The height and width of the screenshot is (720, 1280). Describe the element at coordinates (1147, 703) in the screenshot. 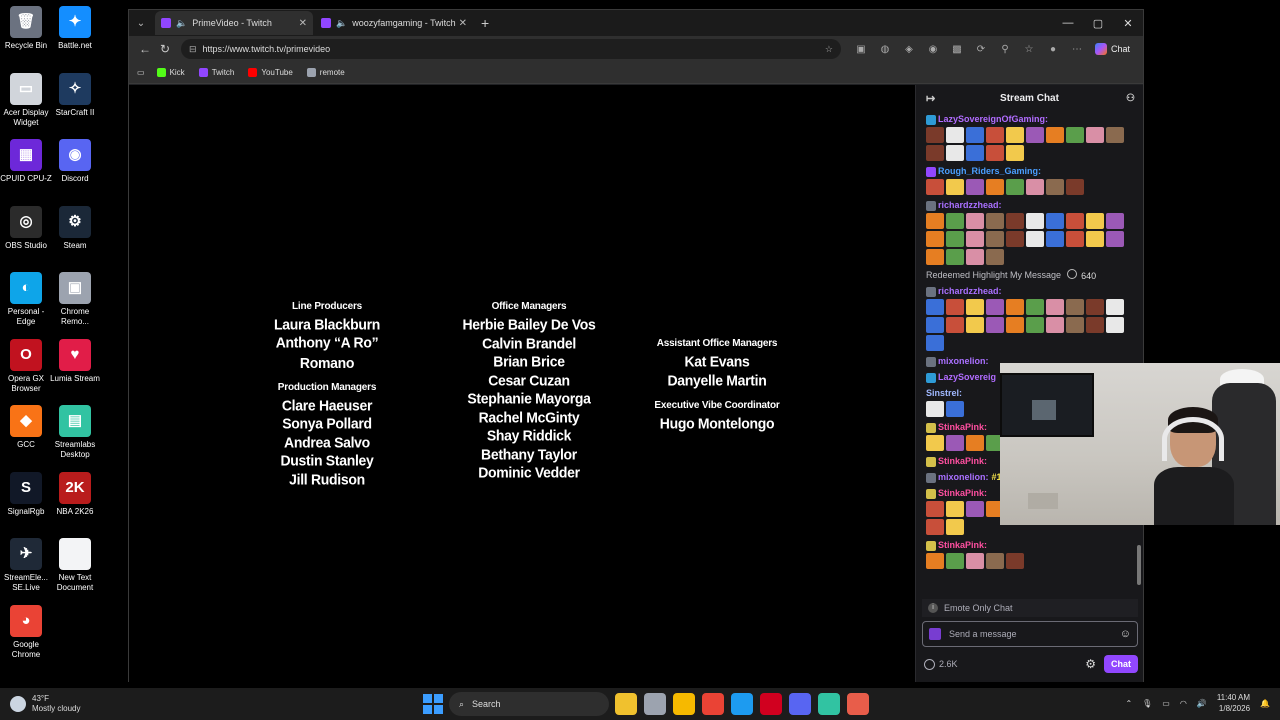

I see `microphone-icon: 🎙` at that location.